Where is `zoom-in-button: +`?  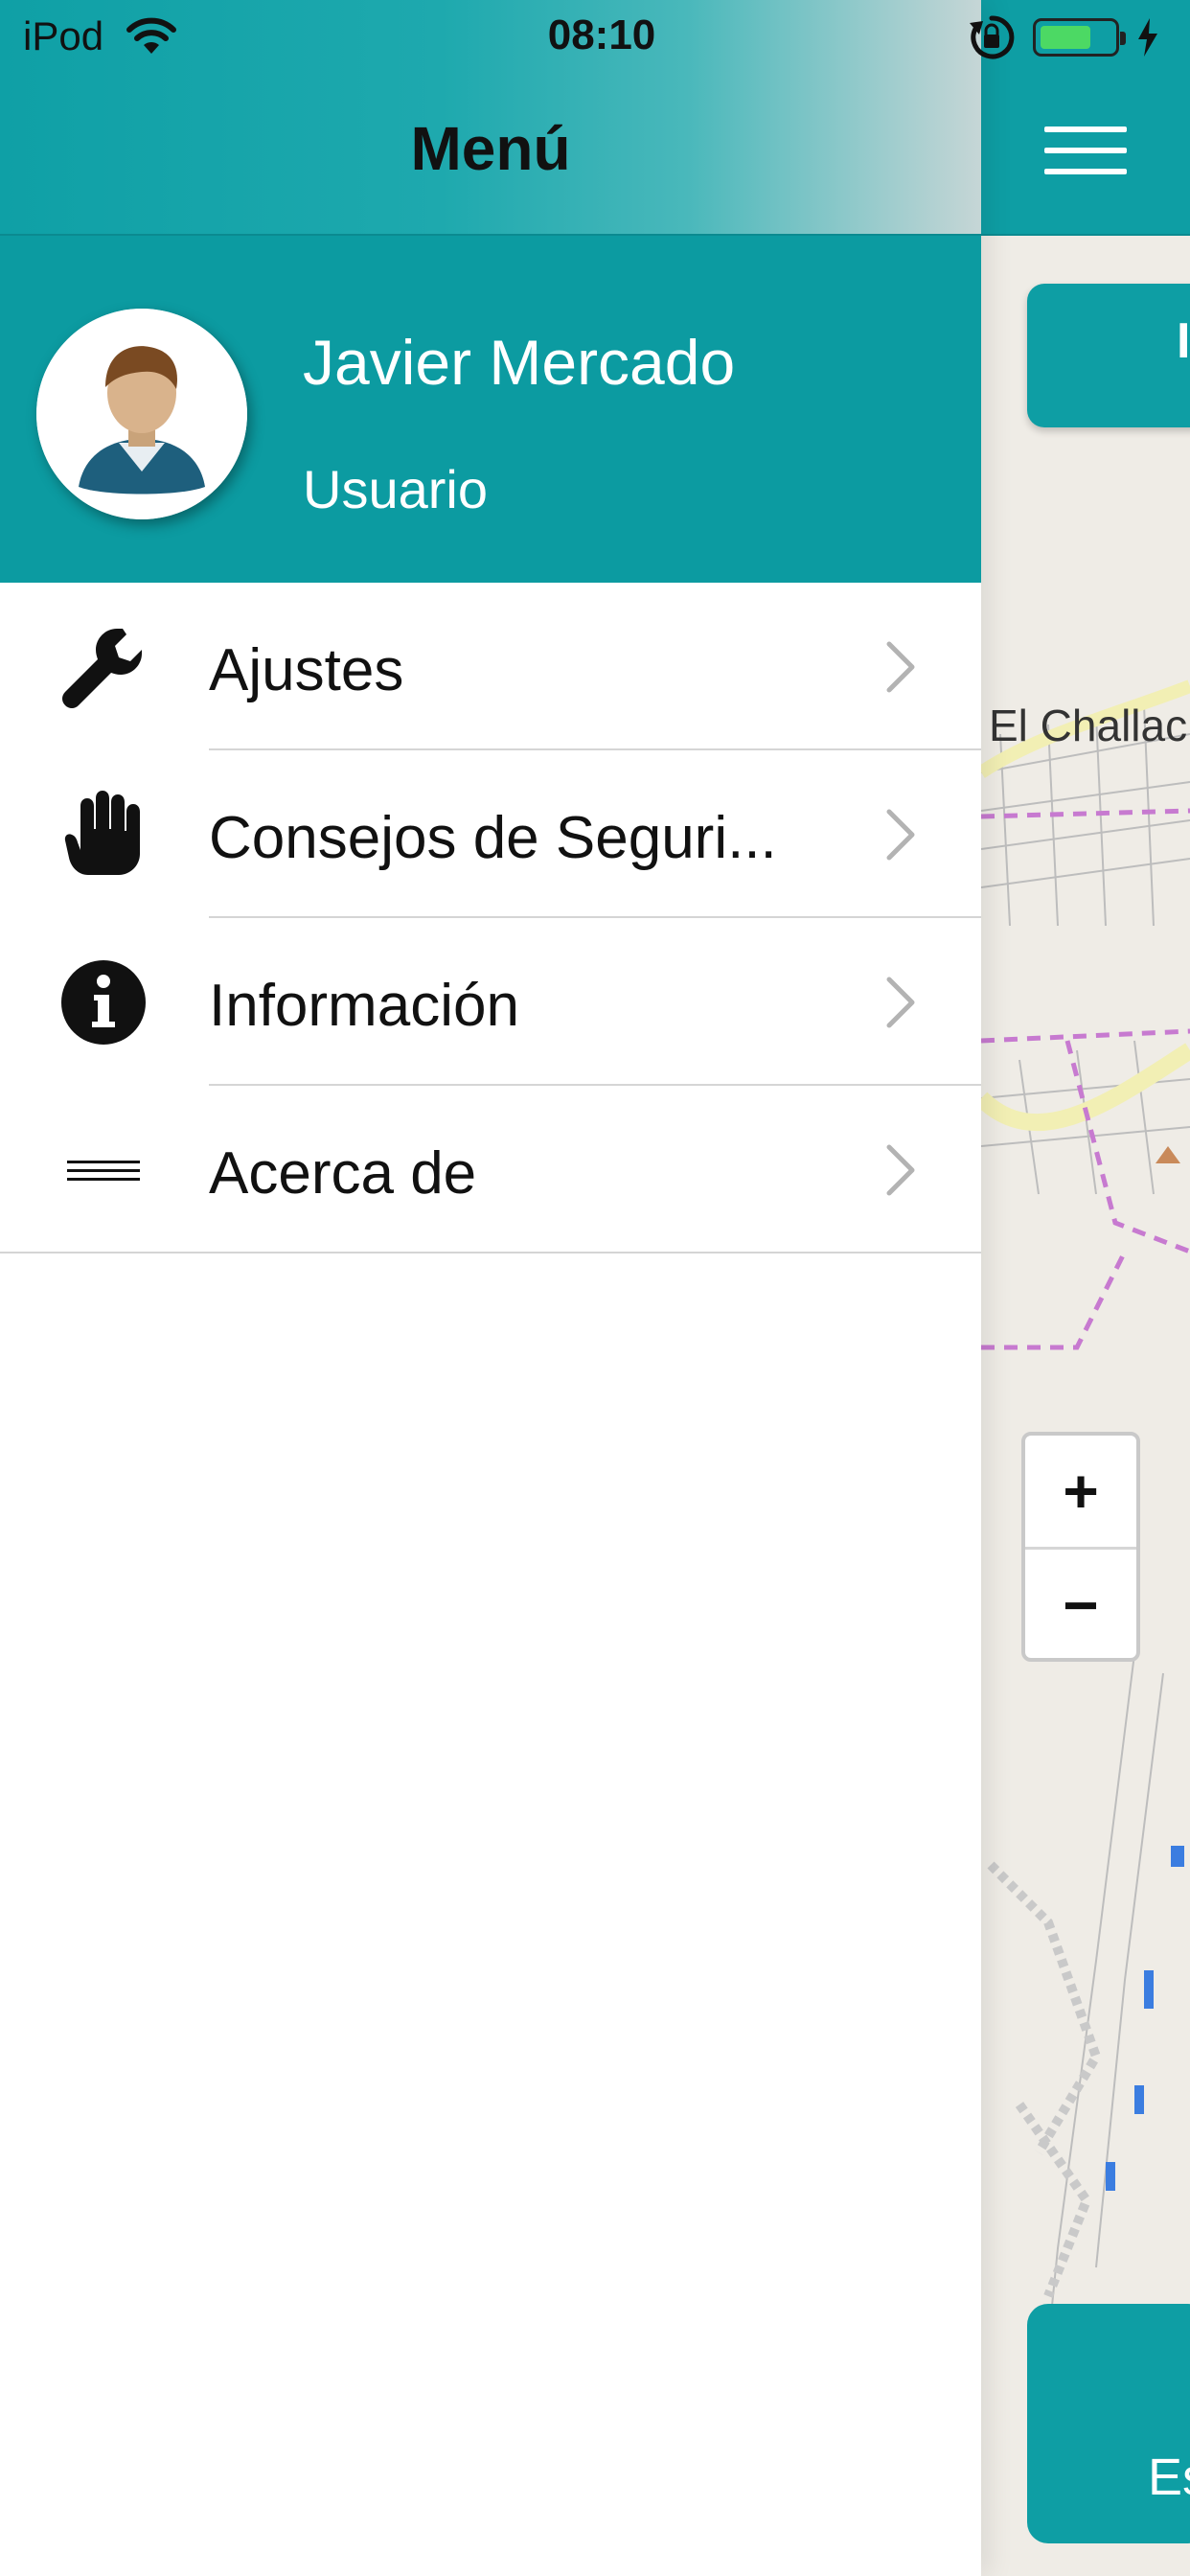 zoom-in-button: + is located at coordinates (1080, 1493).